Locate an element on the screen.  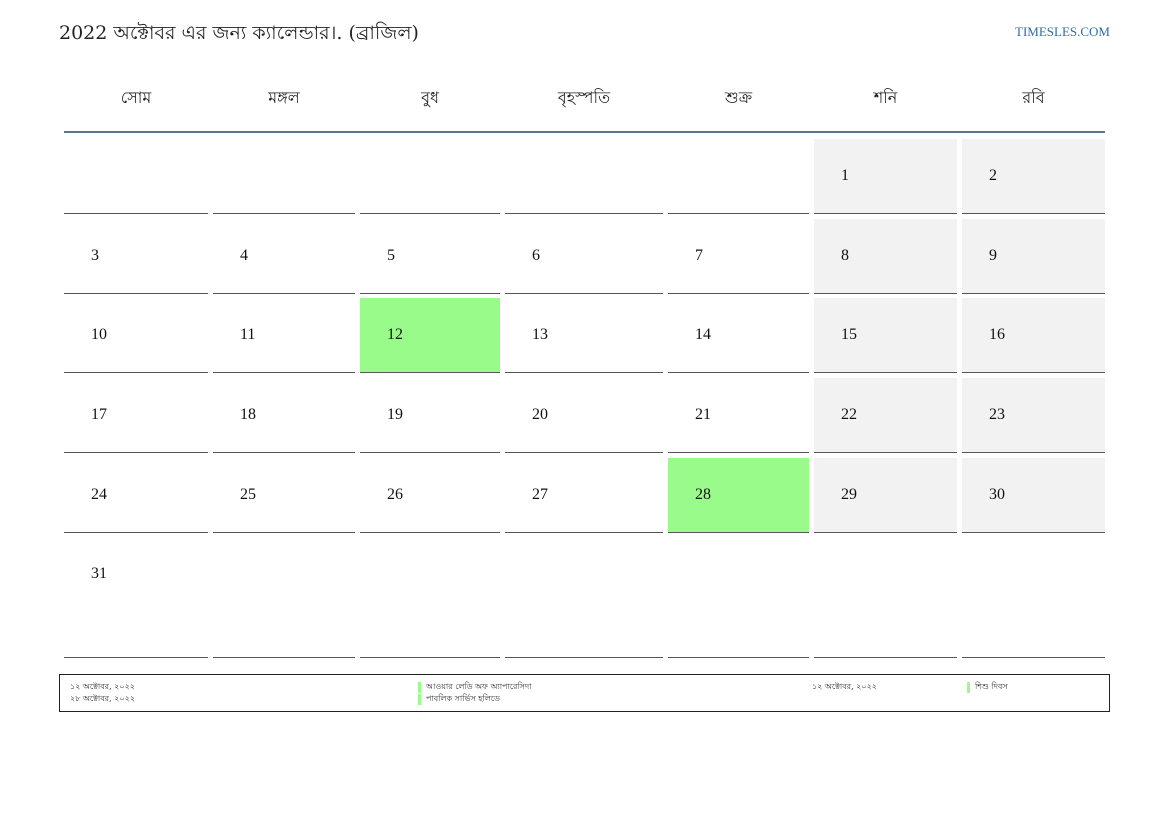
day-number: 22 is located at coordinates (849, 414).